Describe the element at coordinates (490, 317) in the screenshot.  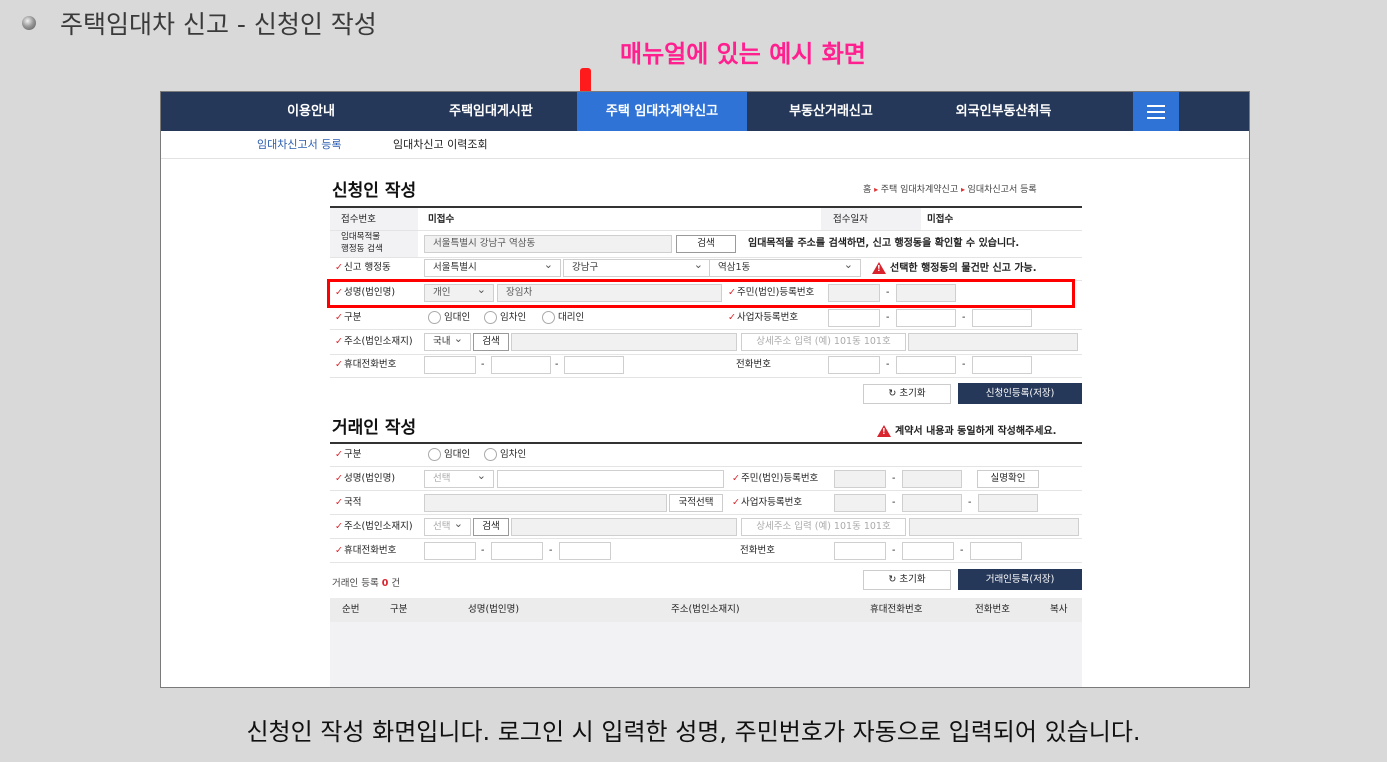
I see `radio-tenant` at that location.